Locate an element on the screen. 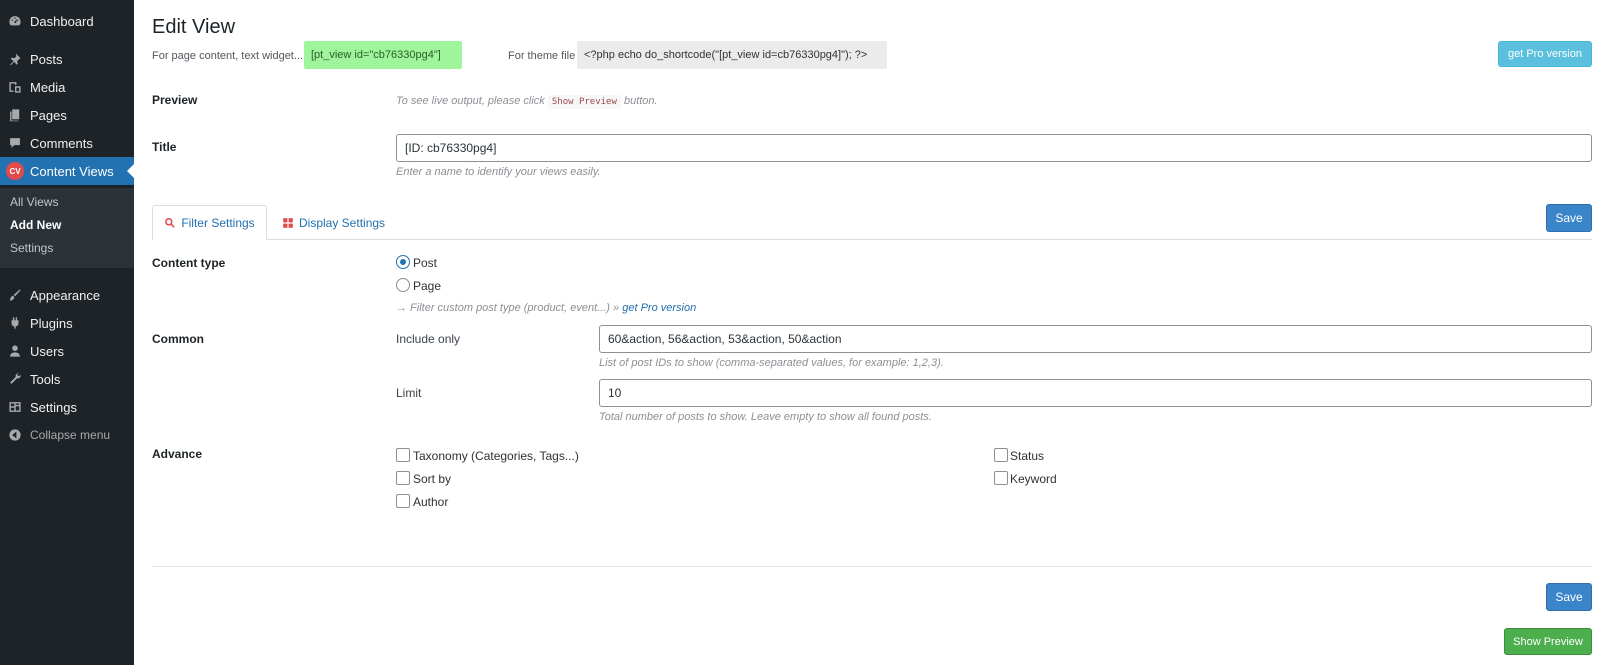  radio-post is located at coordinates (403, 262).